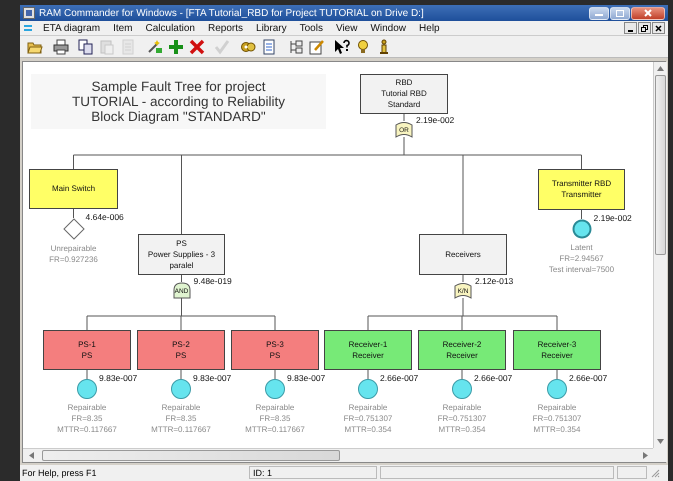 Image resolution: width=673 pixels, height=481 pixels. I want to click on up-arrow-icon, so click(660, 68).